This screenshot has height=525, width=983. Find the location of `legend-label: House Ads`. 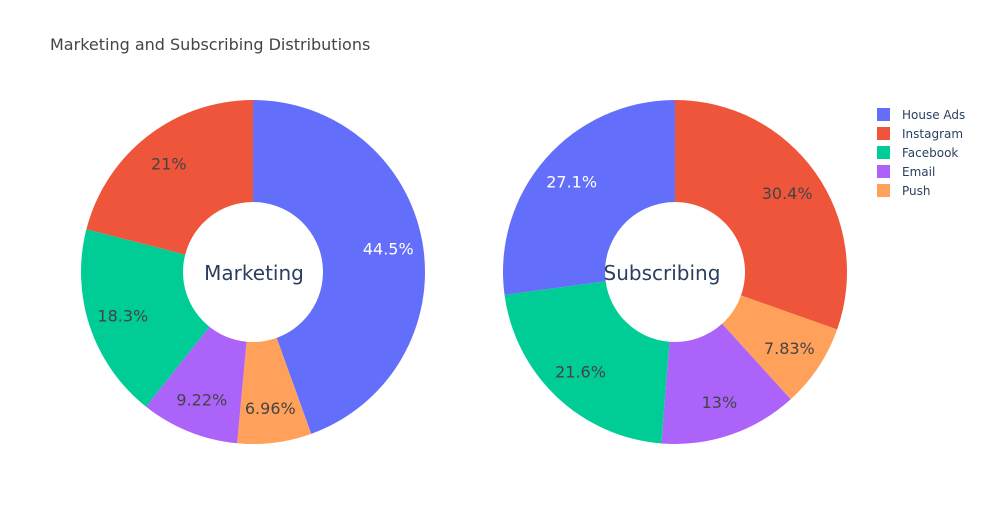

legend-label: House Ads is located at coordinates (933, 115).